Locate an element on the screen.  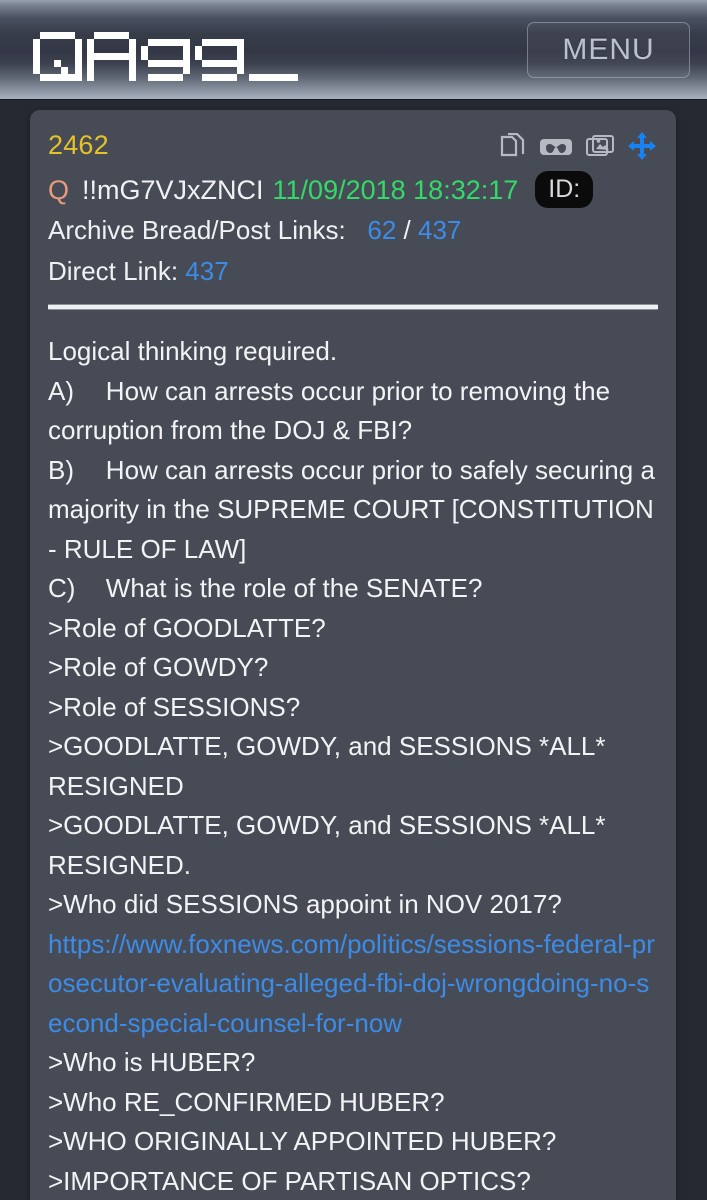
archive-bread-link: 62 is located at coordinates (381, 230).